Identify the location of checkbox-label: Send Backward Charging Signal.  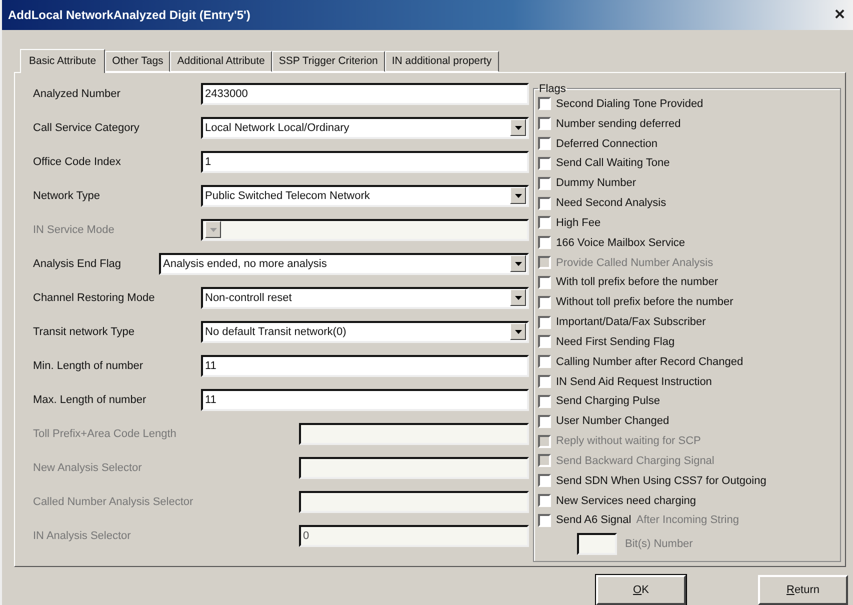
(635, 460).